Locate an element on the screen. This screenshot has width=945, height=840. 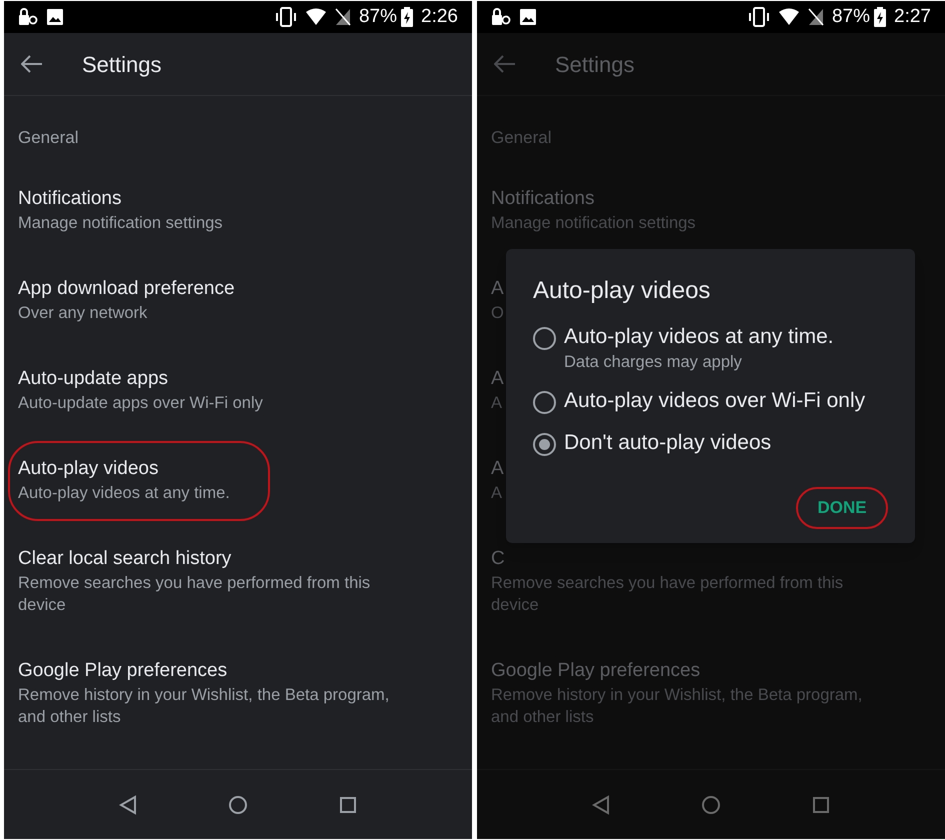
item-title: C is located at coordinates (498, 559).